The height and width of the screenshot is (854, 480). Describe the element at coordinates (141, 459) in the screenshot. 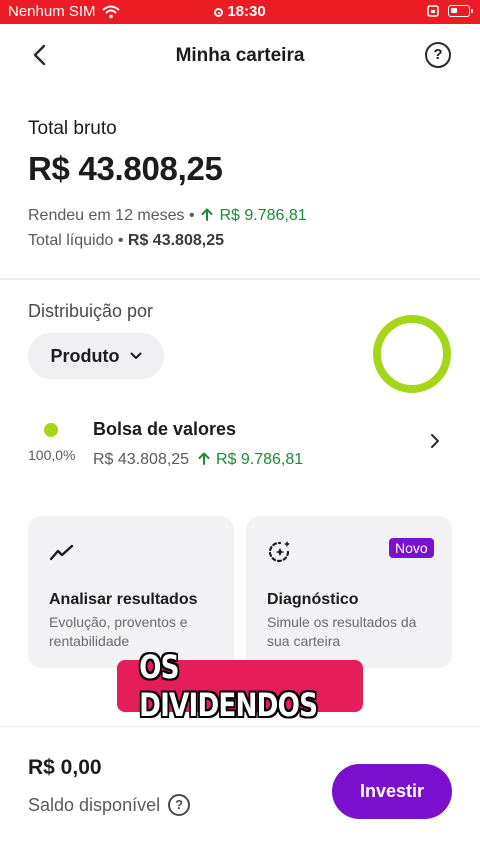

I see `asset-value: R$ 43.808,25` at that location.